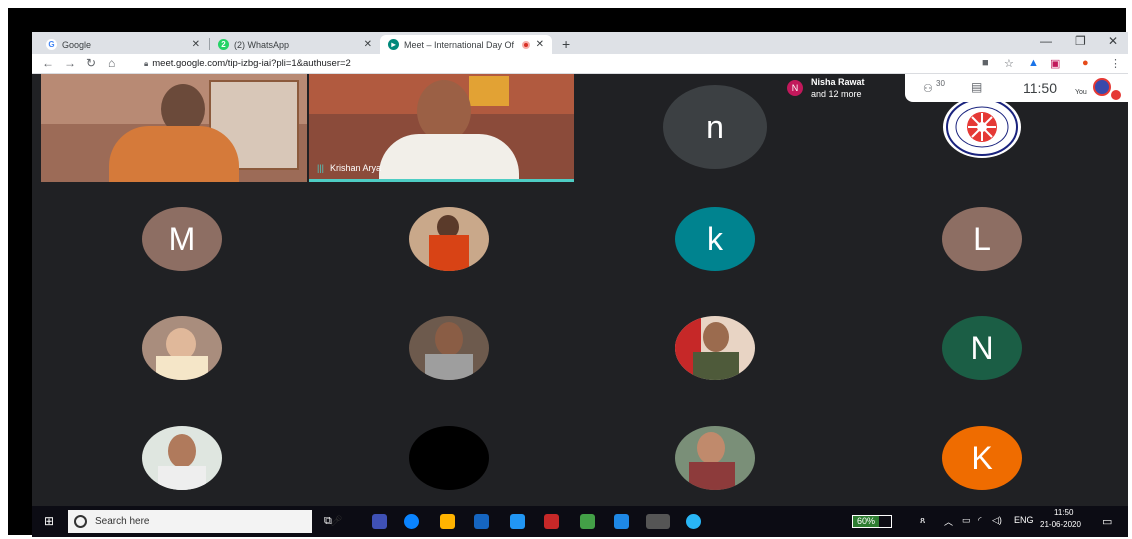 The height and width of the screenshot is (539, 1132). I want to click on participant-avatar: M, so click(182, 239).